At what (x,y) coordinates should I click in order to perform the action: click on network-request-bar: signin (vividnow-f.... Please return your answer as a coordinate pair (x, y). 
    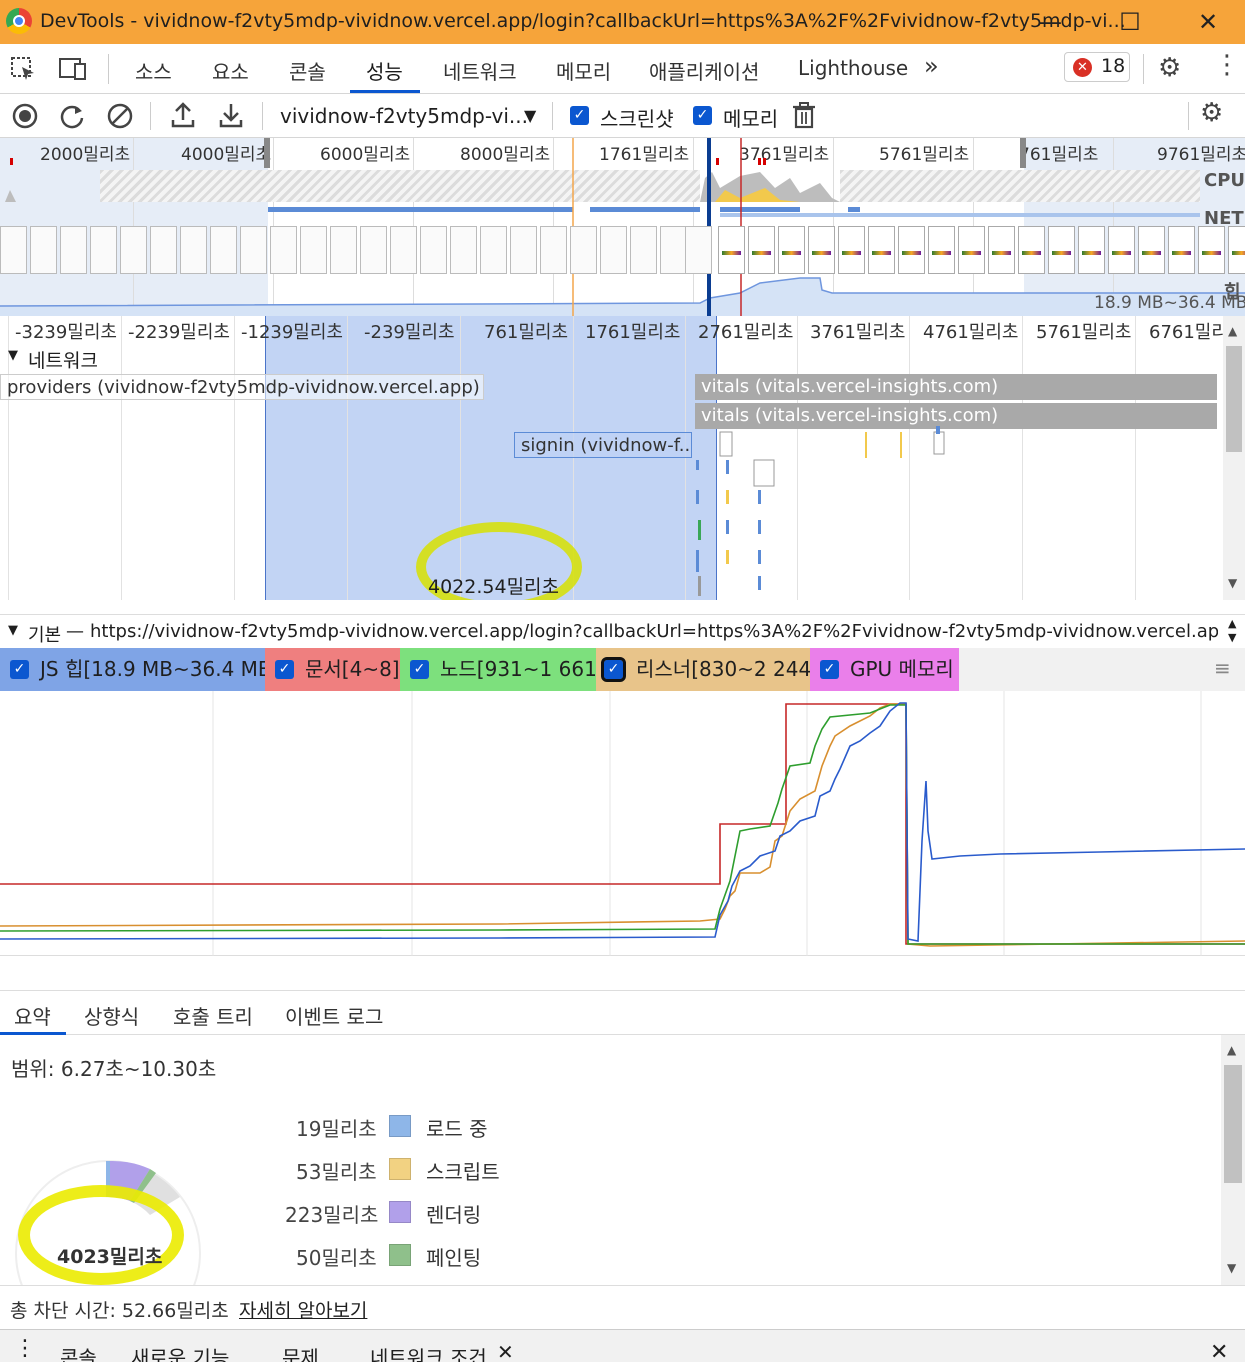
    Looking at the image, I should click on (603, 445).